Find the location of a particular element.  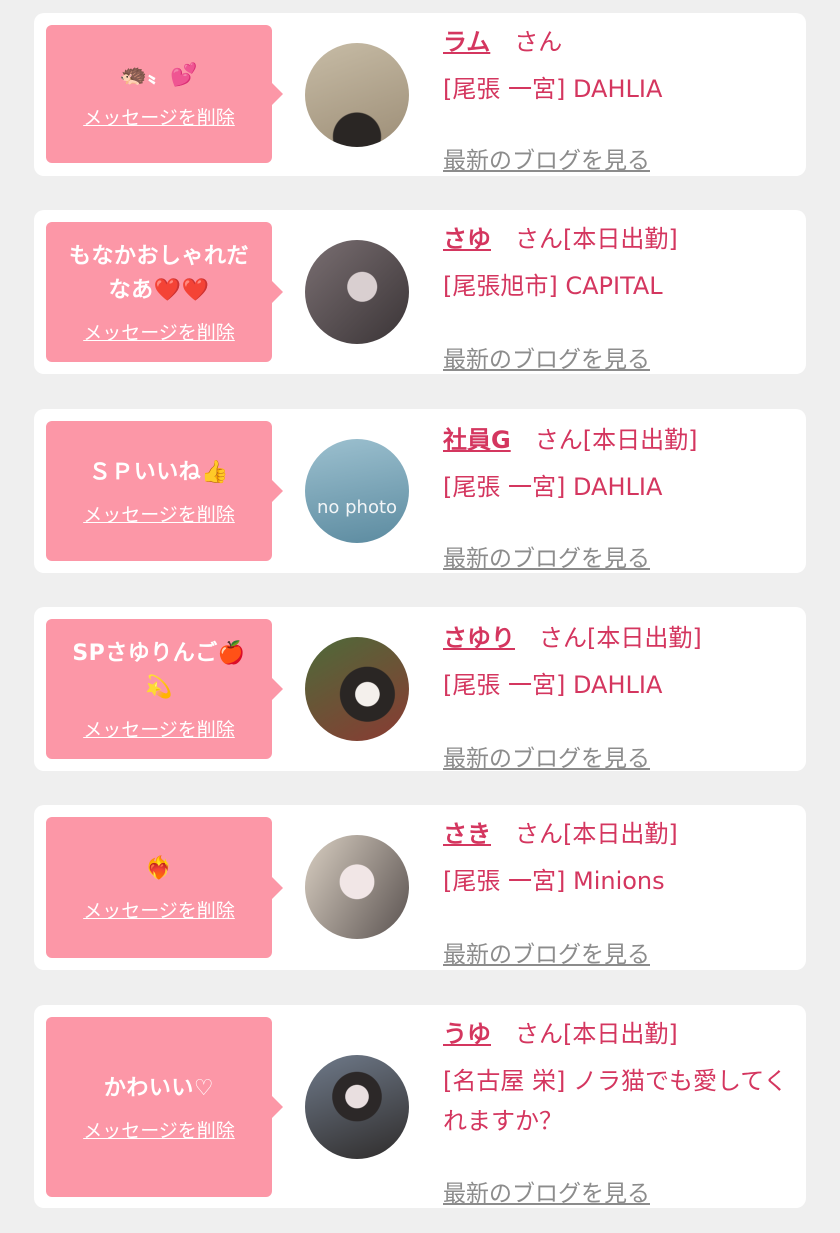

message-text: ＳＰいいね👍 is located at coordinates (159, 472).